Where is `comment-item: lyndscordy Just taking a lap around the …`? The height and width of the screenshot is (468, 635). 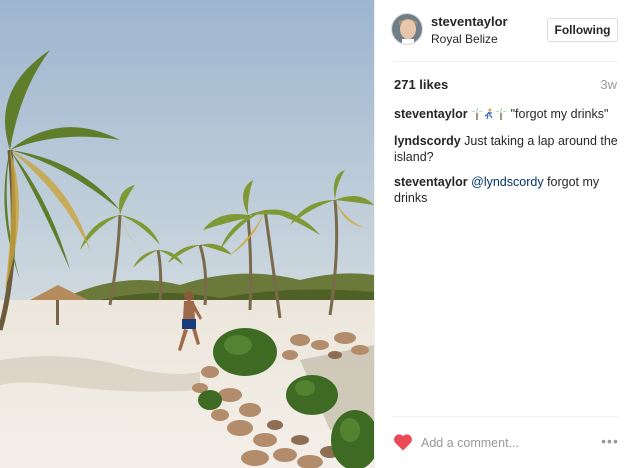
comment-item: lyndscordy Just taking a lap around the … is located at coordinates (506, 149).